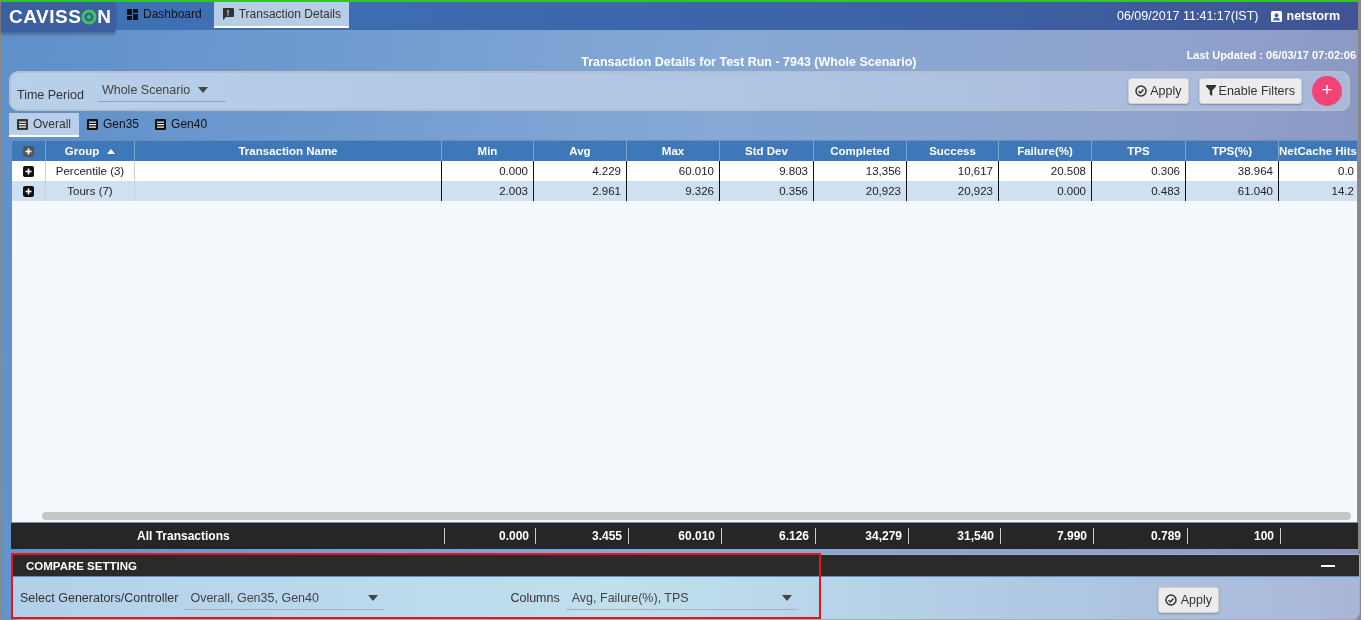 This screenshot has width=1371, height=620. What do you see at coordinates (1276, 16) in the screenshot?
I see `user-icon` at bounding box center [1276, 16].